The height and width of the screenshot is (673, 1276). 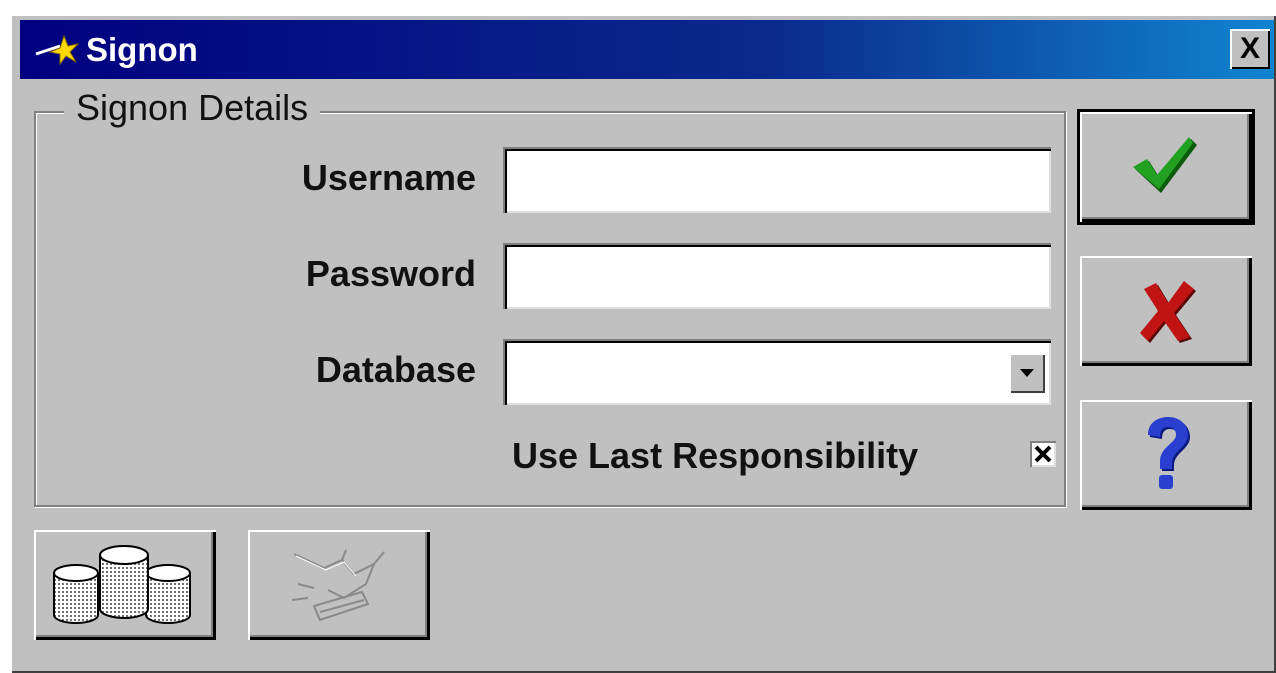 I want to click on chevron-down-icon, so click(x=1027, y=373).